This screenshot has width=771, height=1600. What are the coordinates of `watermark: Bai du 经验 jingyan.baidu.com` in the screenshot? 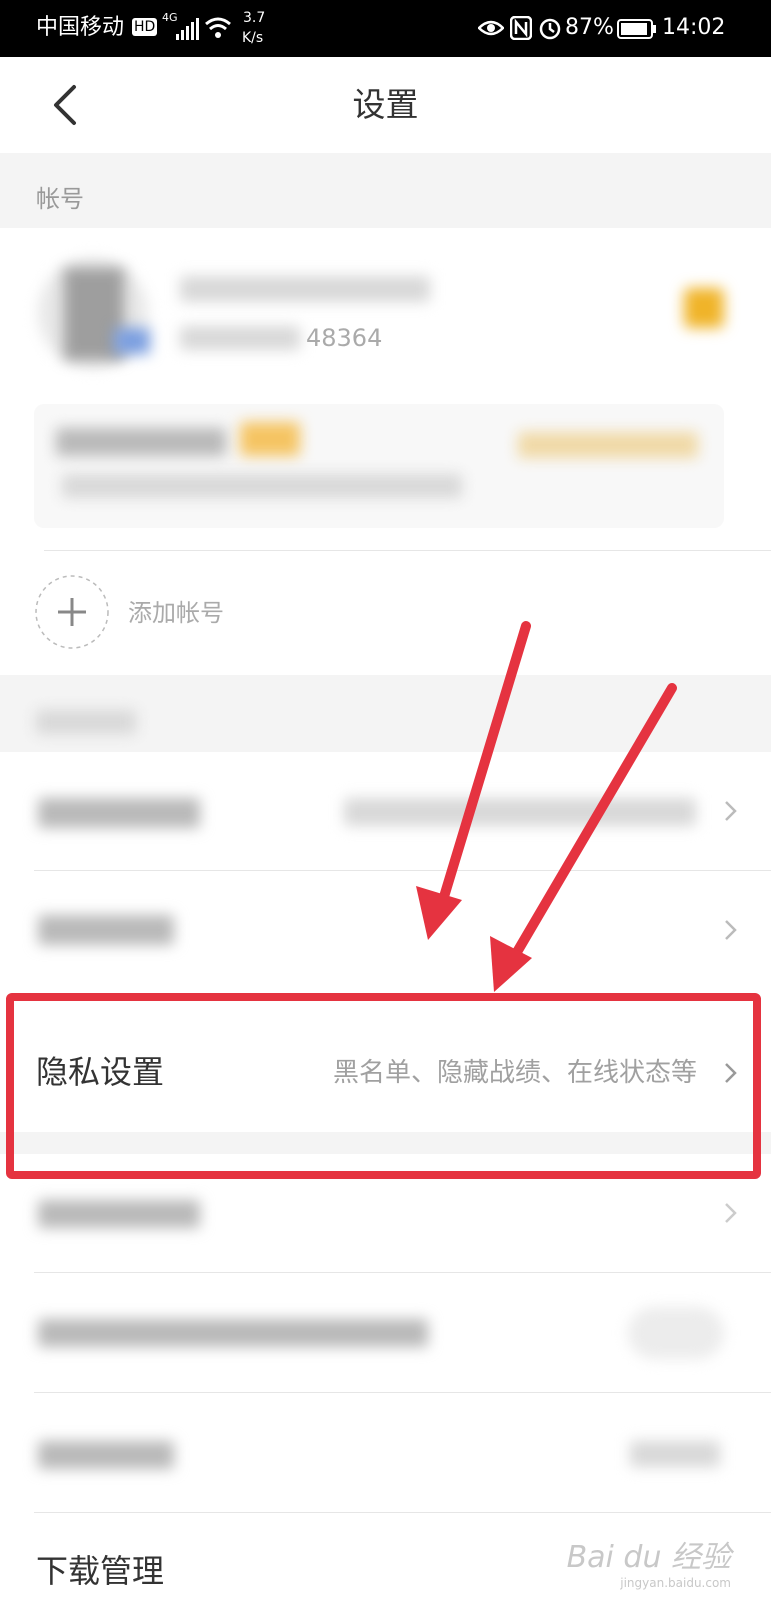 It's located at (649, 1561).